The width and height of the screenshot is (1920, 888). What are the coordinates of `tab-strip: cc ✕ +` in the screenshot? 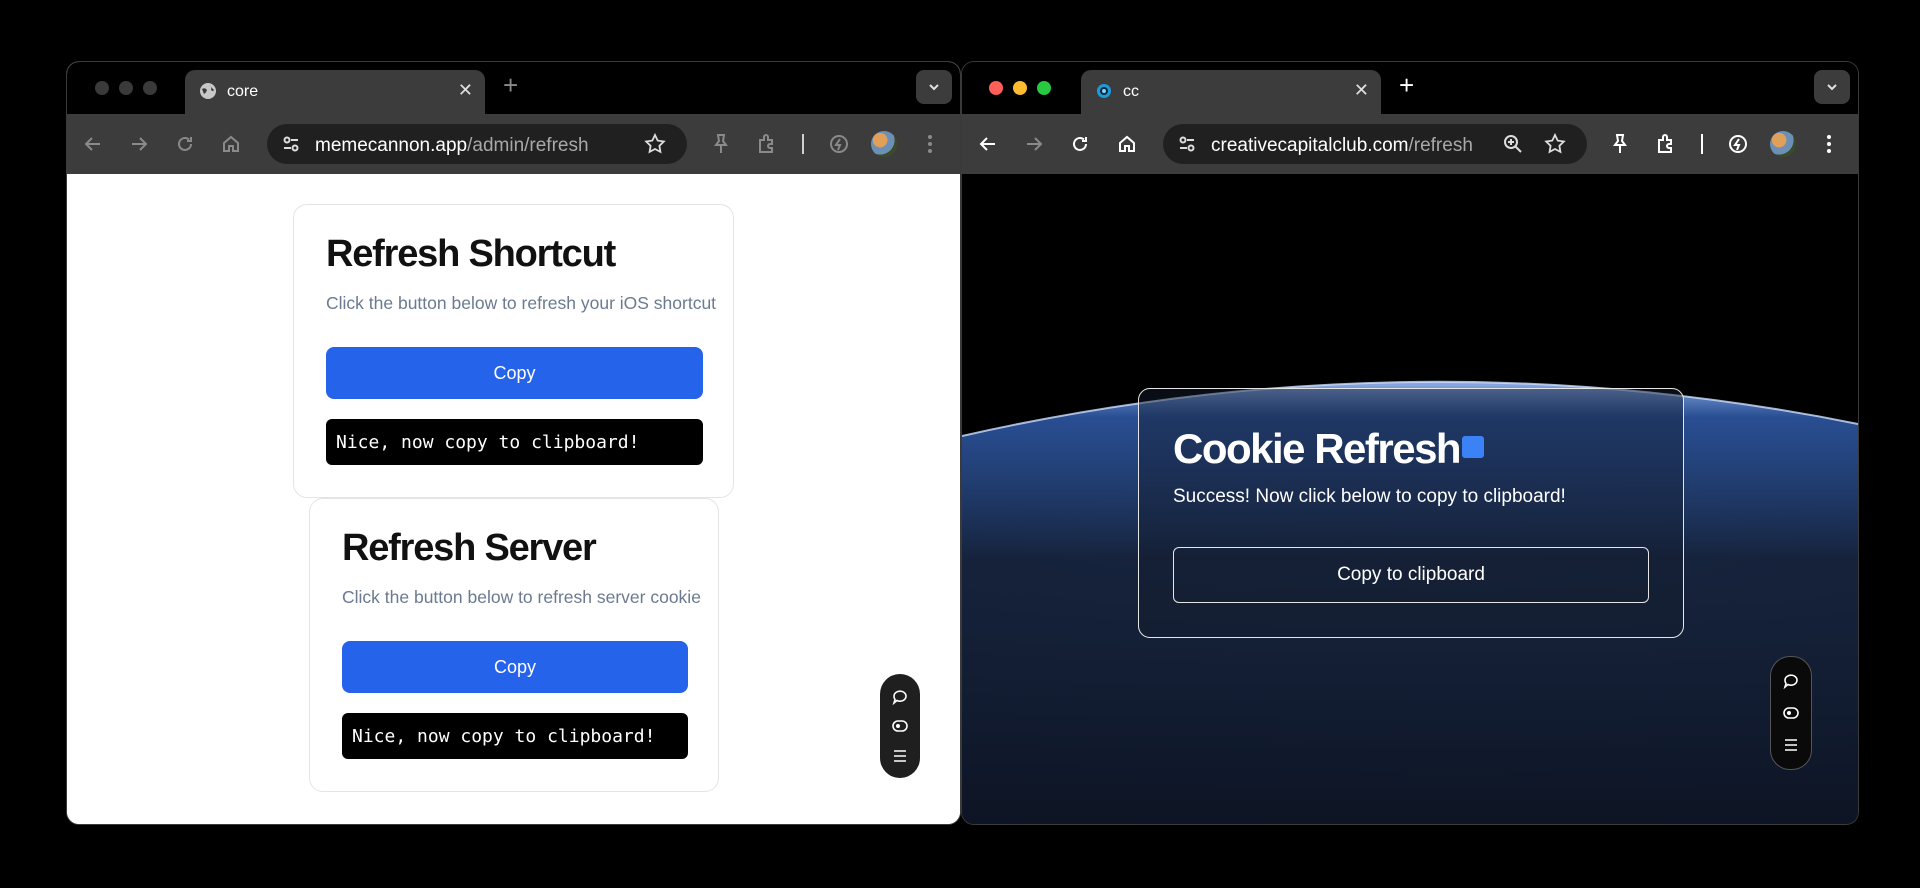 It's located at (1410, 88).